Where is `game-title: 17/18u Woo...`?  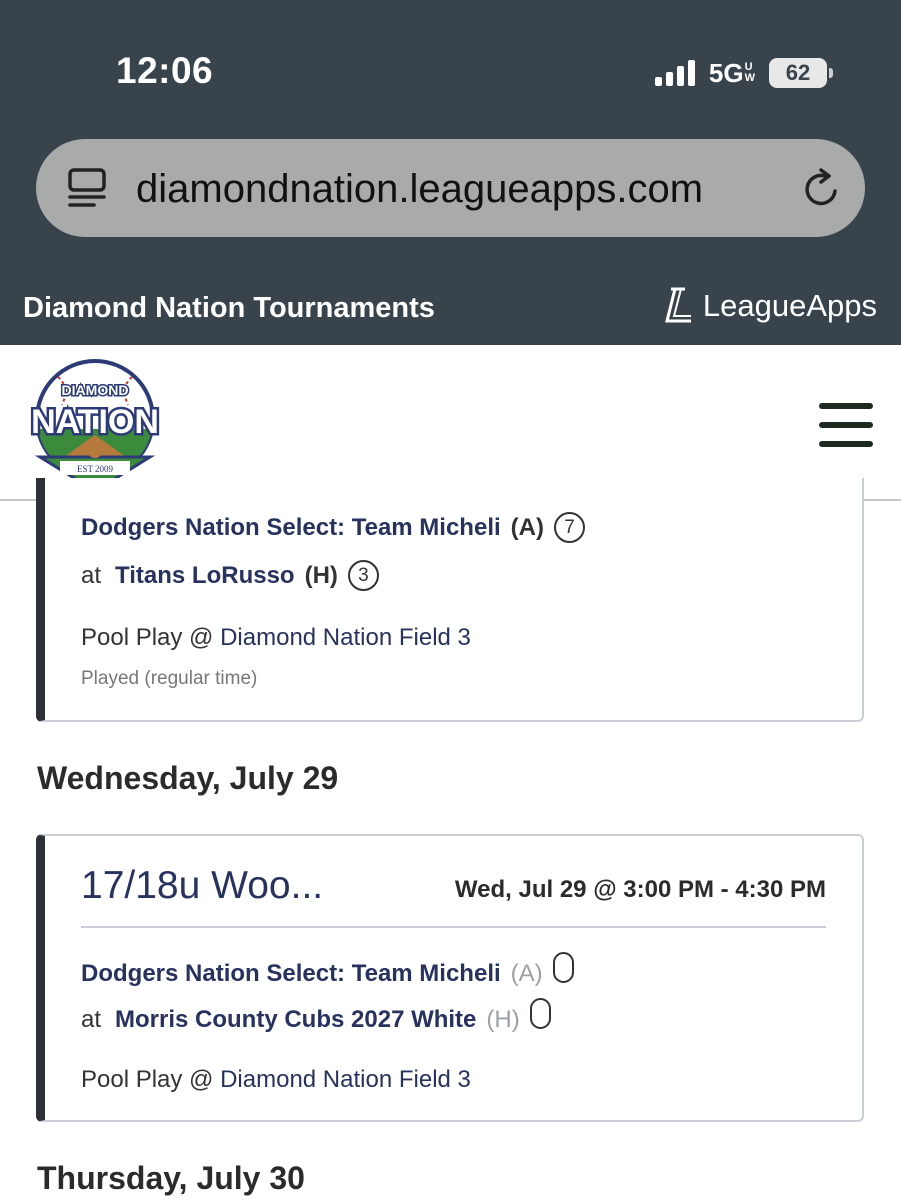
game-title: 17/18u Woo... is located at coordinates (202, 886).